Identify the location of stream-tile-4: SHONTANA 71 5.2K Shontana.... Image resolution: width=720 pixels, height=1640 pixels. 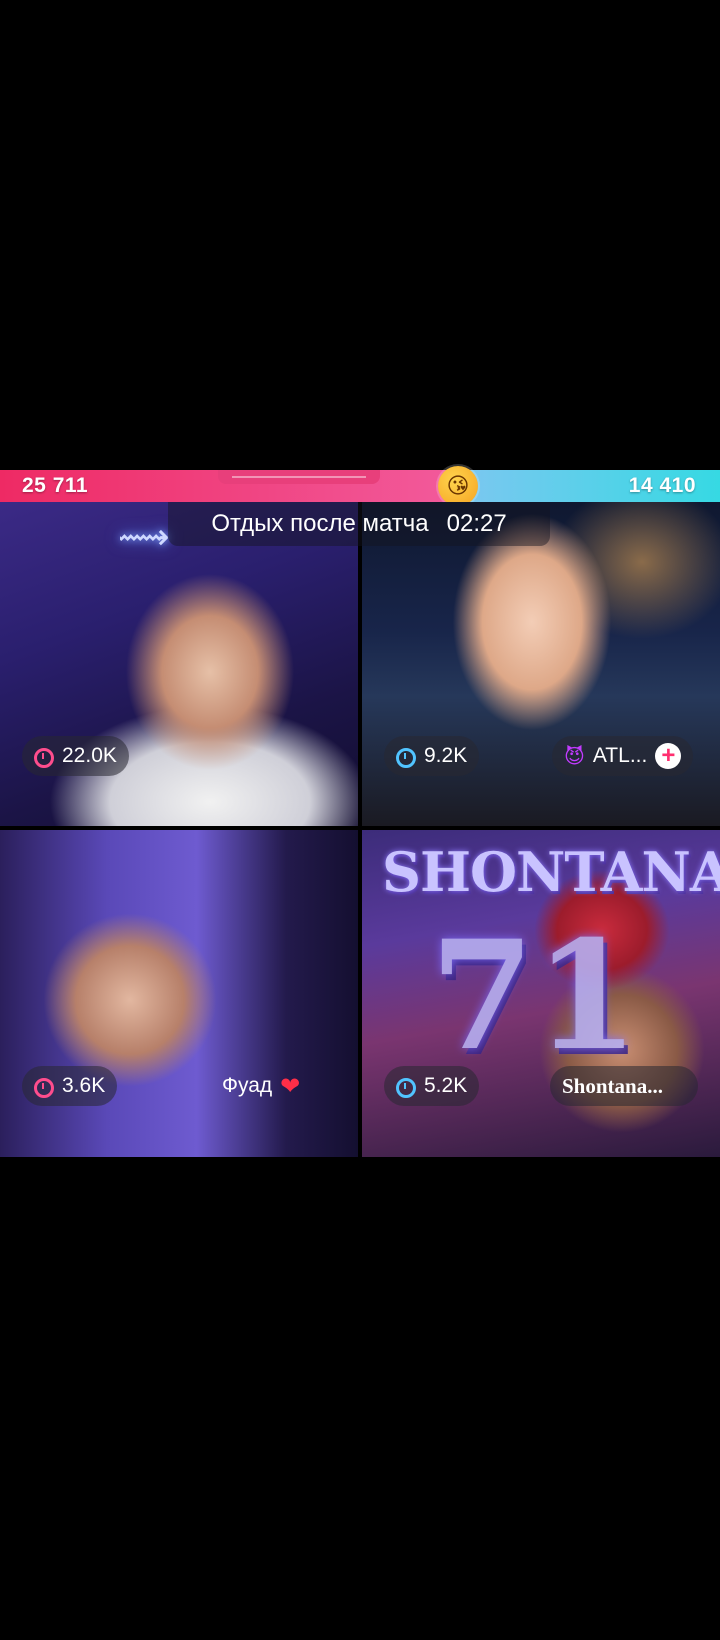
(541, 993).